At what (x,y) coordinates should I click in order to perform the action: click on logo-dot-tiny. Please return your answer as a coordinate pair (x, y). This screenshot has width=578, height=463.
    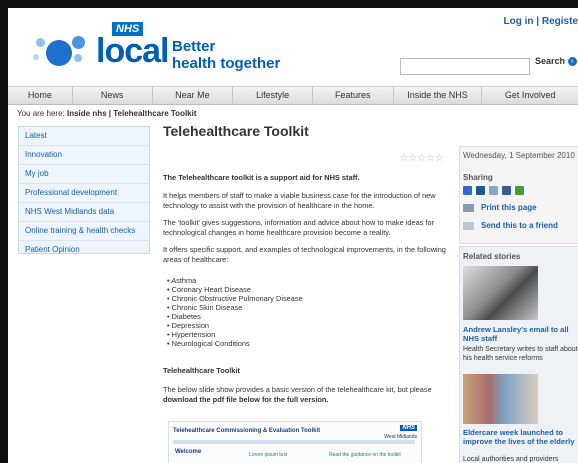
    Looking at the image, I should click on (36, 57).